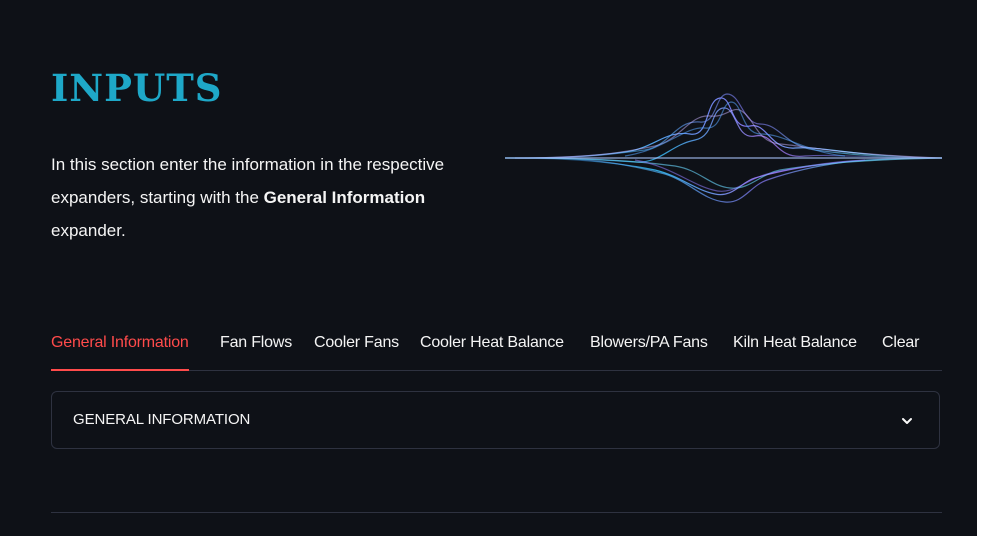 This screenshot has width=981, height=536. I want to click on page-title: INPUTS, so click(137, 88).